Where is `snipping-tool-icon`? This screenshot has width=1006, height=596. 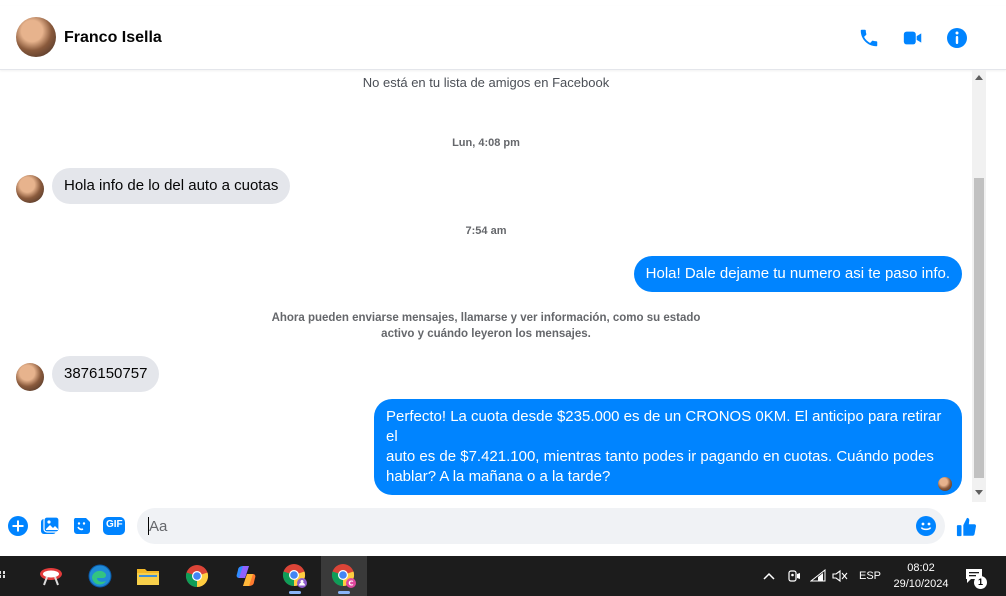 snipping-tool-icon is located at coordinates (51, 577).